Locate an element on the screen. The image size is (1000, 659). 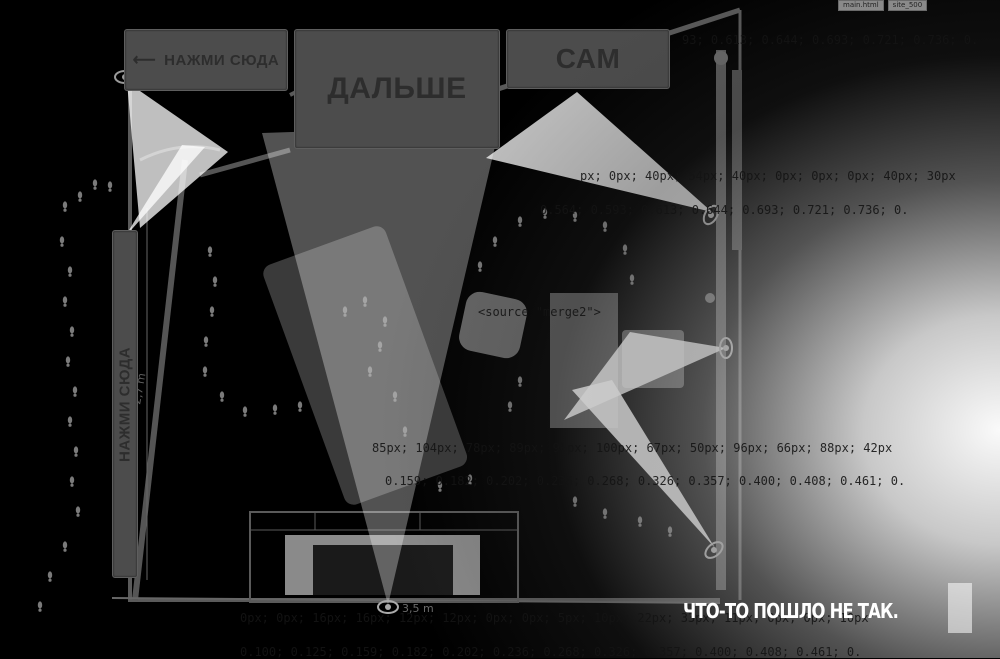
press-here-side-label: НАЖМИ СЮДА is located at coordinates (125, 404).